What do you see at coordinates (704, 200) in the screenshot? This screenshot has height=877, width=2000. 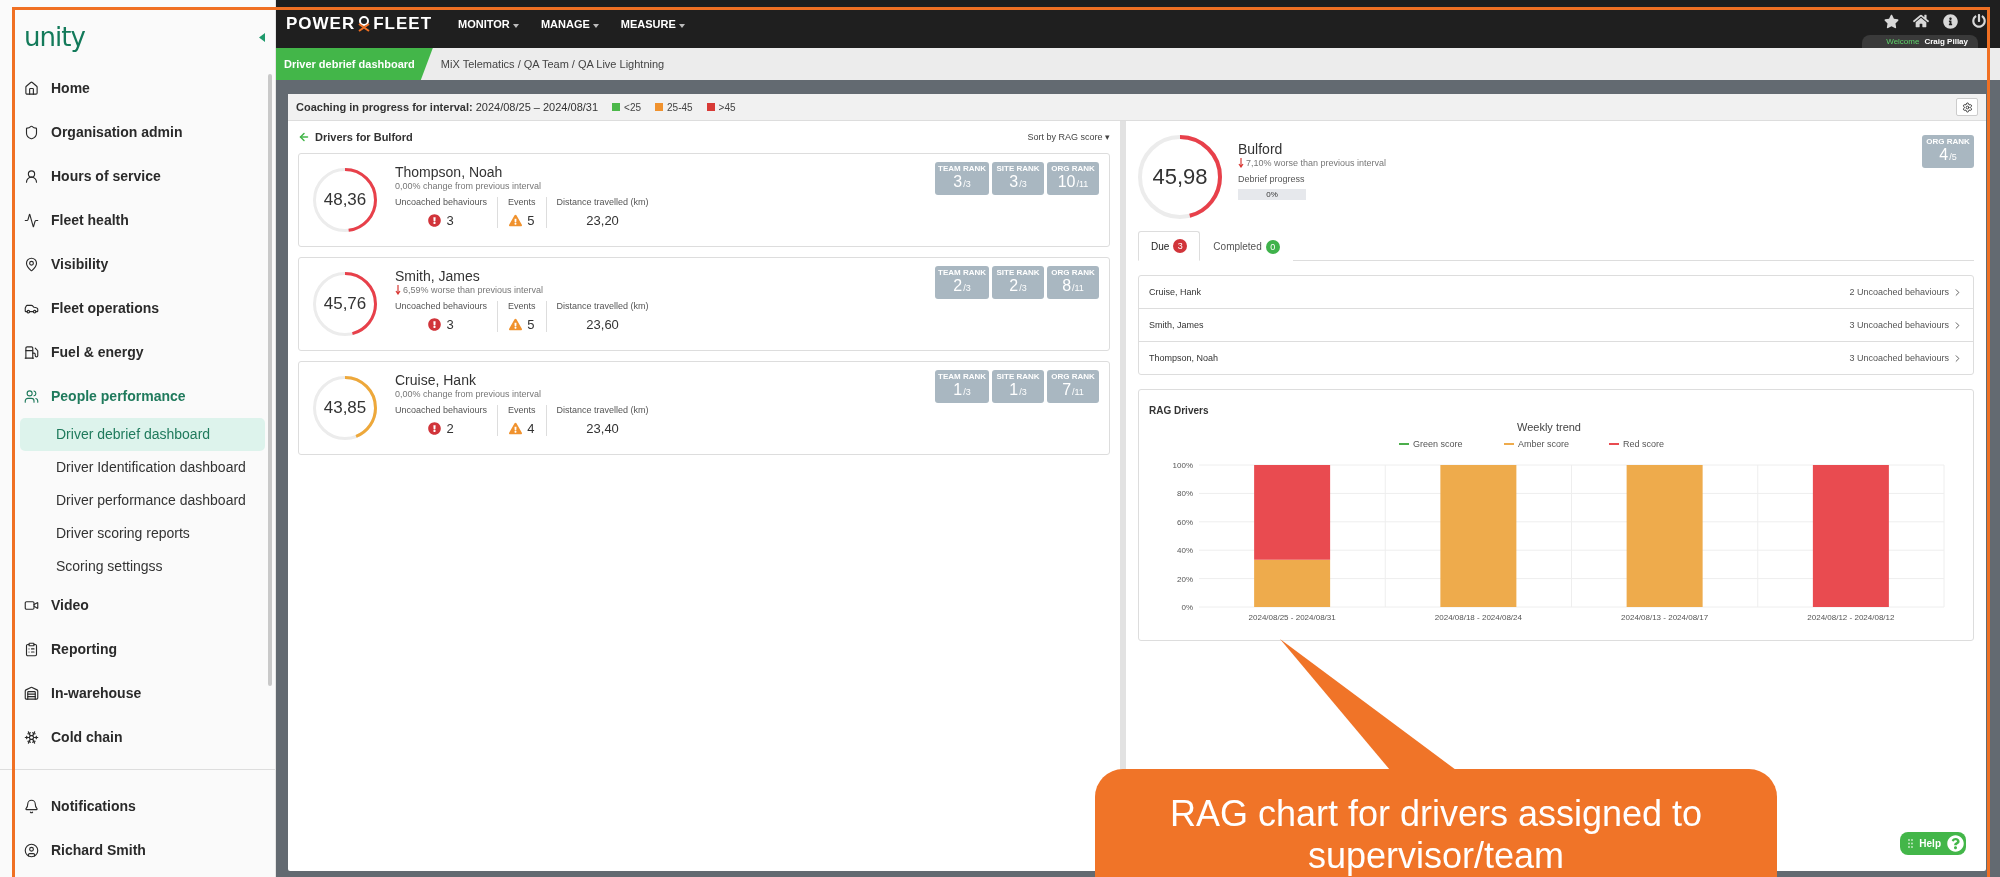 I see `driver-card: 48,36 Thompson, Noah 0,00% change from previous interval Uncoached behaviours 3 Events 5 Distance travelled (km) 23,20 TEAM RANK 3/3 SITE RANK 3/3 ORG RANK 10/11` at bounding box center [704, 200].